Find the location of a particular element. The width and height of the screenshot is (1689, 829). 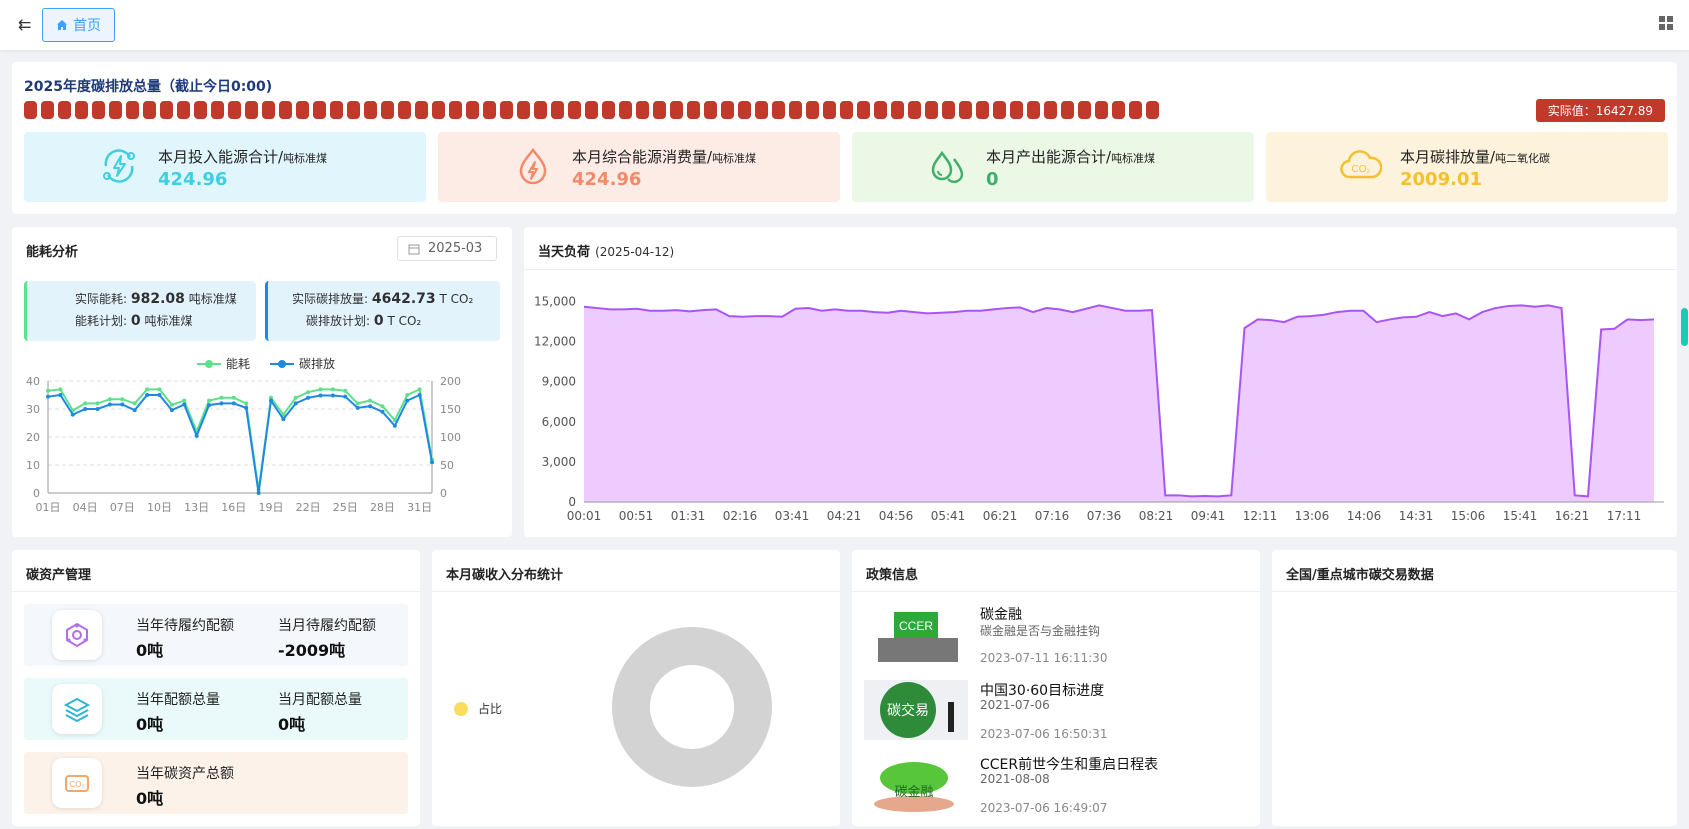

tab-home: 首页 is located at coordinates (78, 25).